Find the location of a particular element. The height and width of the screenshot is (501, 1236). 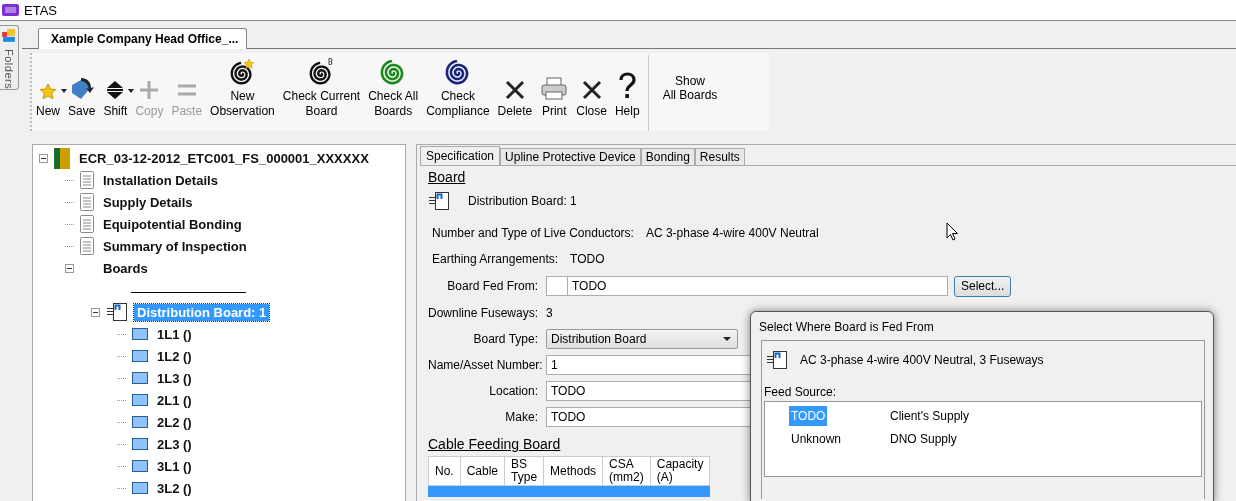

column-header: BS Type is located at coordinates (524, 471).